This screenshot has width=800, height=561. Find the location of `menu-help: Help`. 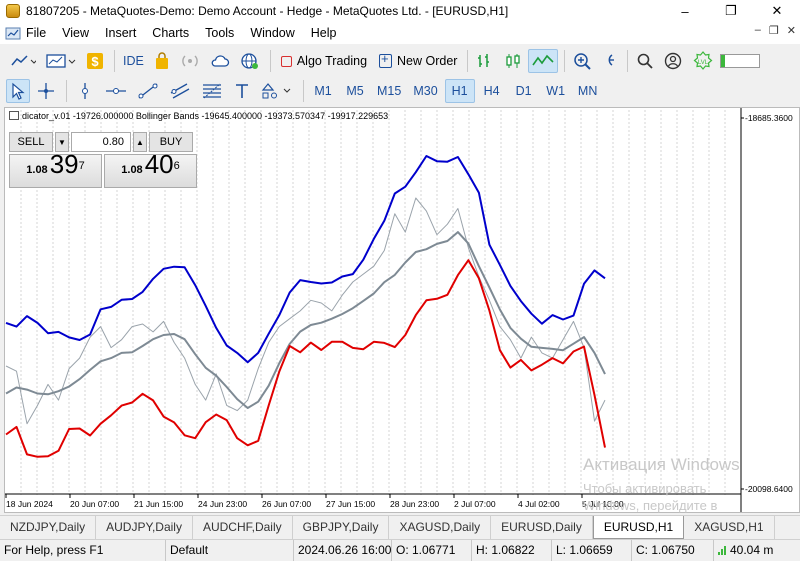

menu-help: Help is located at coordinates (324, 33).